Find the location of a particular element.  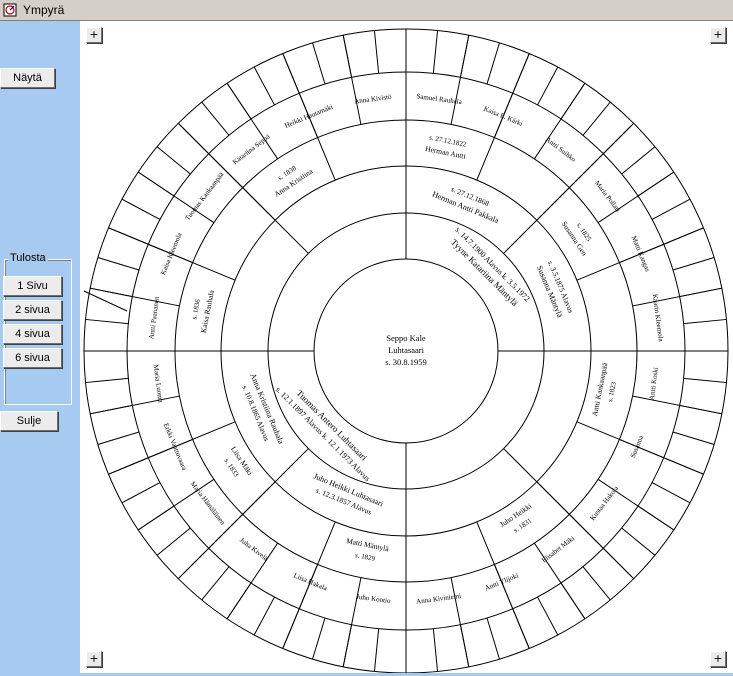

zoom-in-top-left-button: + is located at coordinates (94, 35).